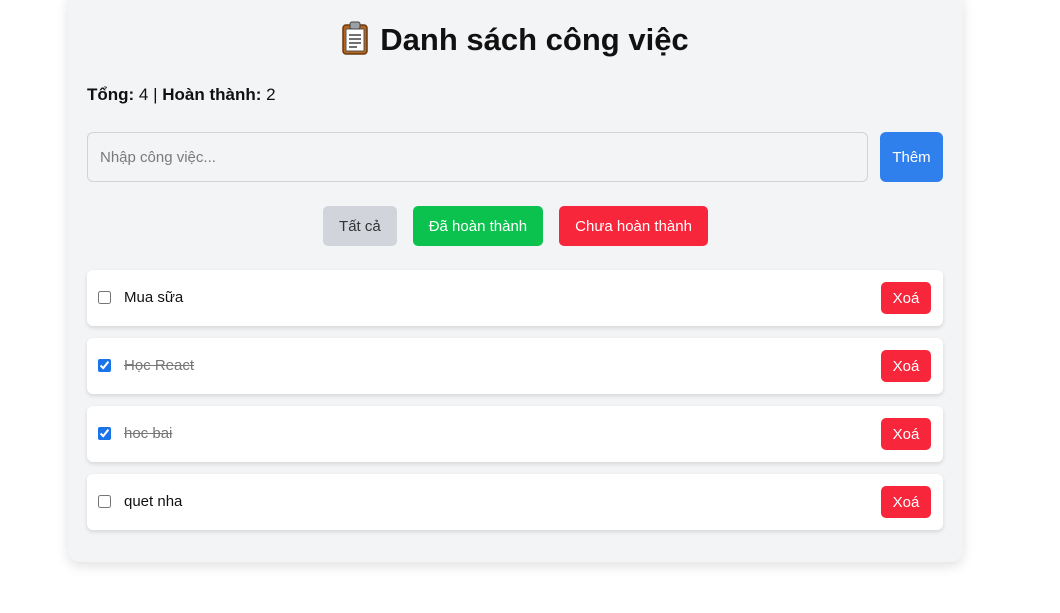 This screenshot has width=1060, height=613. I want to click on page-title: Danh sách công việc, so click(515, 40).